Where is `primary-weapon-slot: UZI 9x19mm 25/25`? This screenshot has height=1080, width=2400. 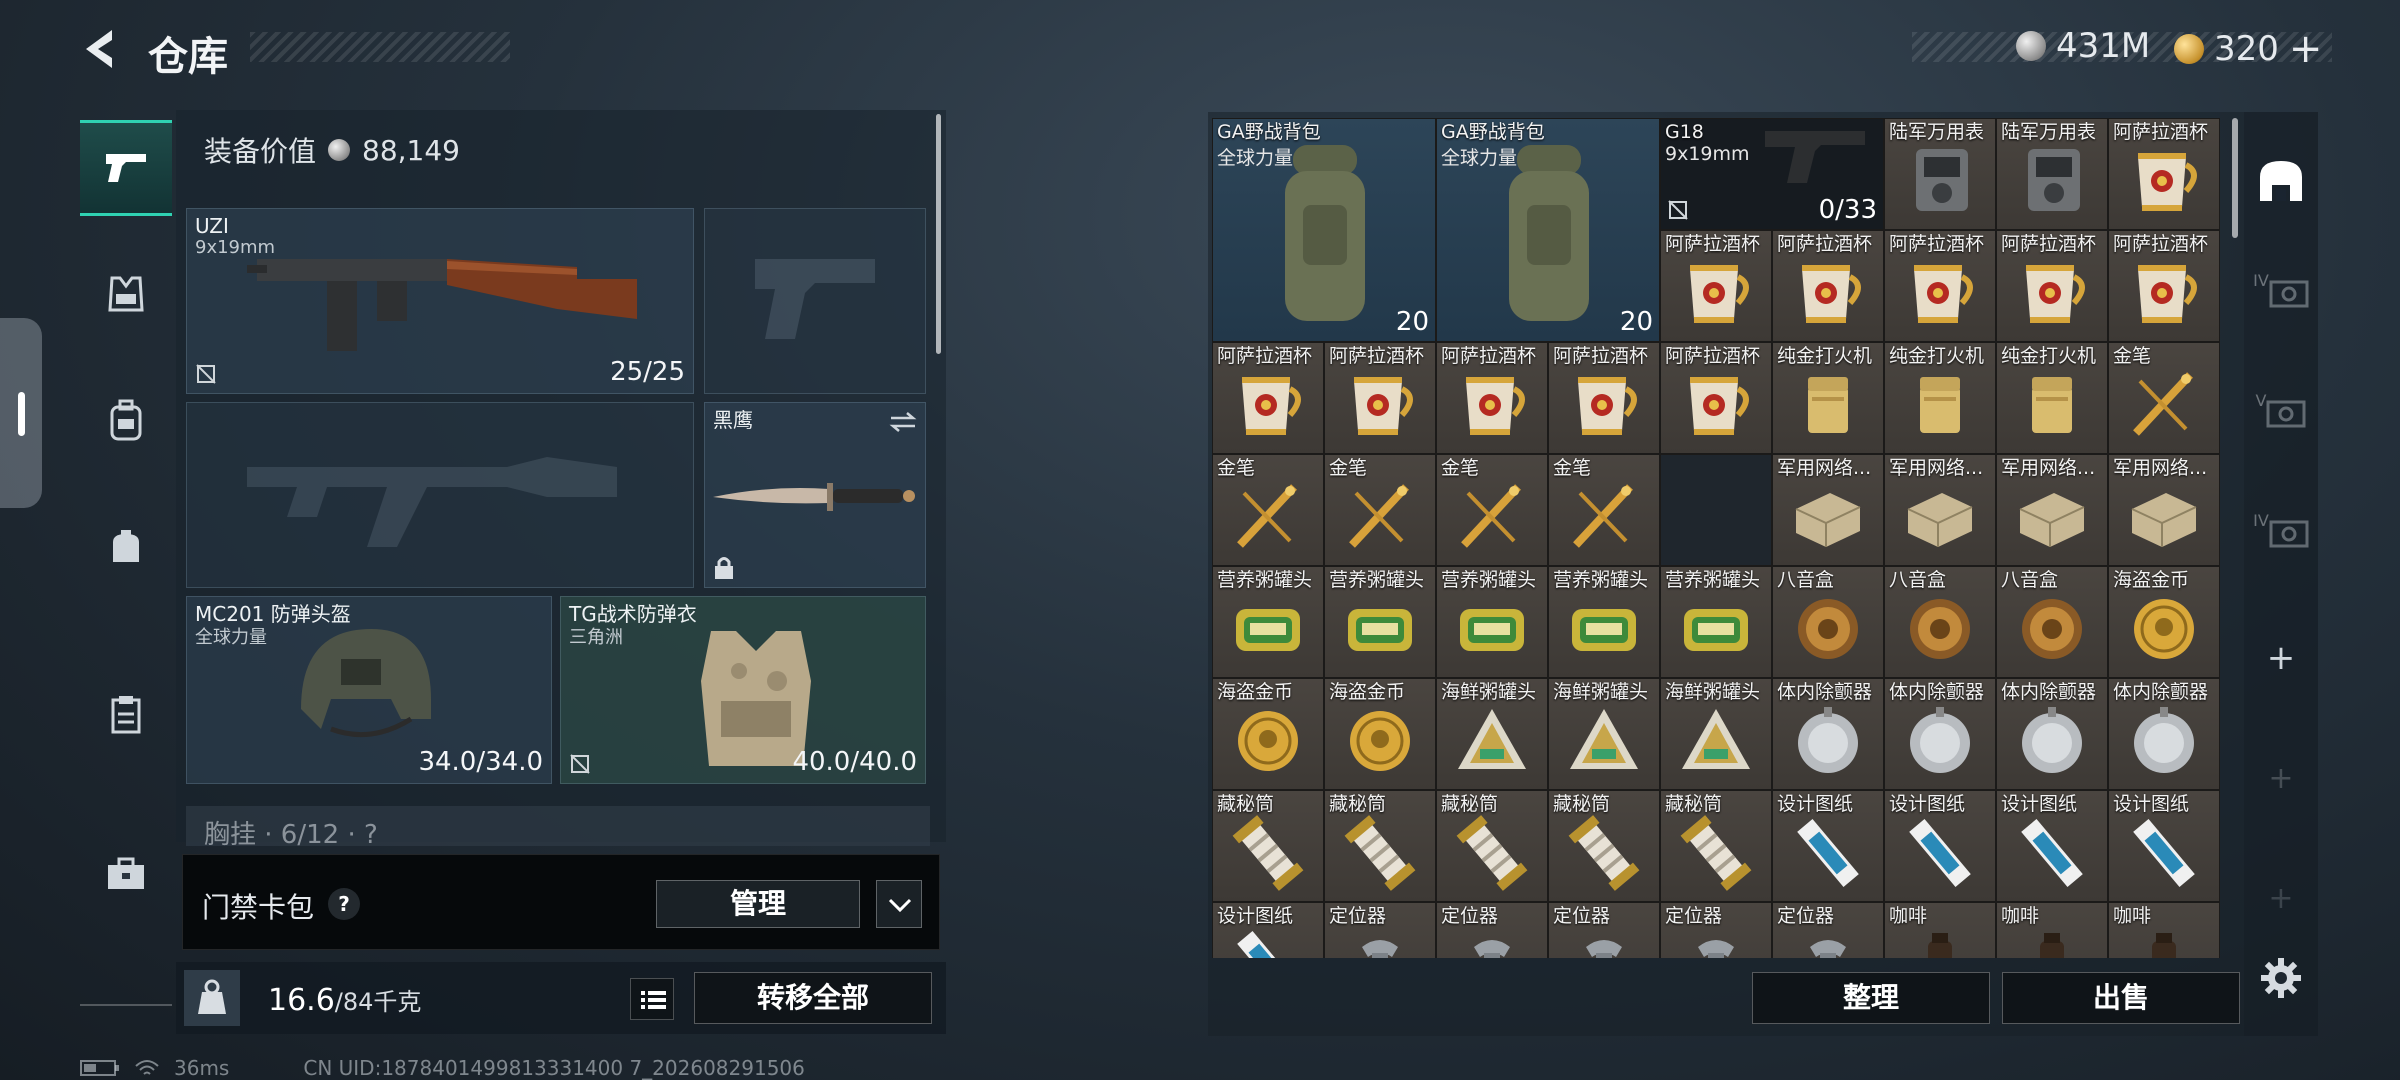 primary-weapon-slot: UZI 9x19mm 25/25 is located at coordinates (440, 301).